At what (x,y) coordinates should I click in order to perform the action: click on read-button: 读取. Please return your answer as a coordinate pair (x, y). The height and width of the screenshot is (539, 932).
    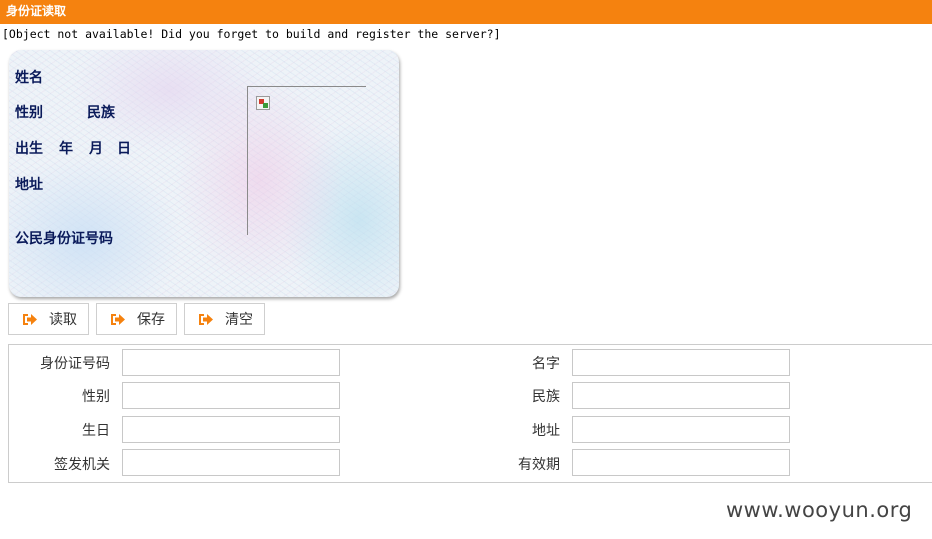
    Looking at the image, I should click on (48, 319).